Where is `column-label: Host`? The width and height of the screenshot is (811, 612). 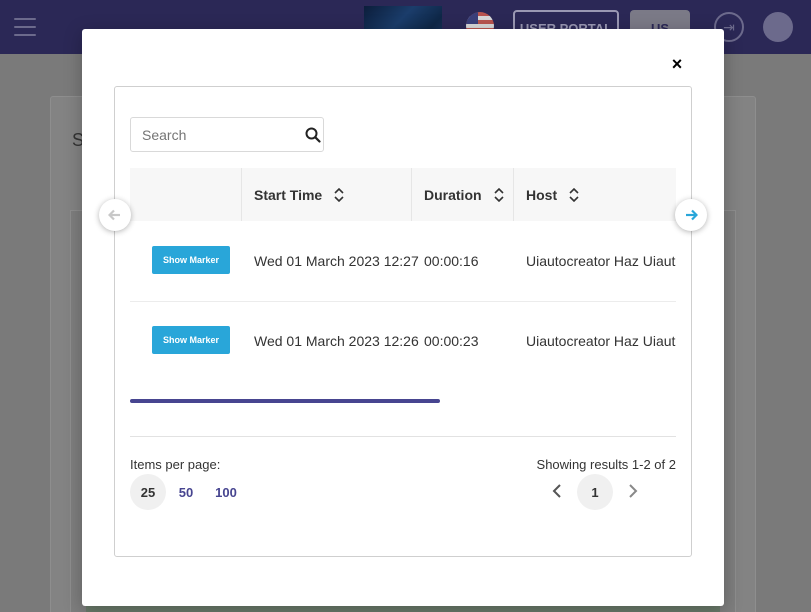
column-label: Host is located at coordinates (542, 194).